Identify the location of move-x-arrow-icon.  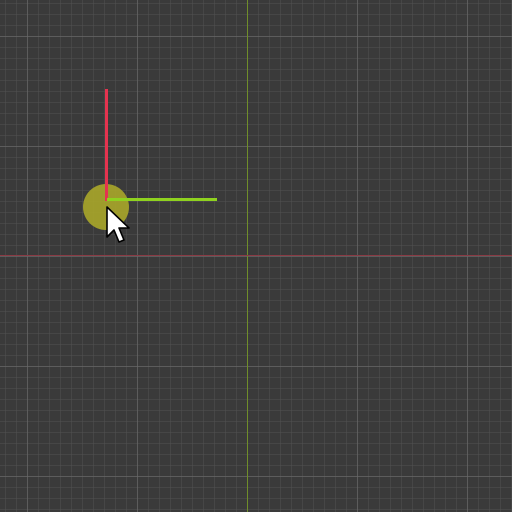
(162, 199).